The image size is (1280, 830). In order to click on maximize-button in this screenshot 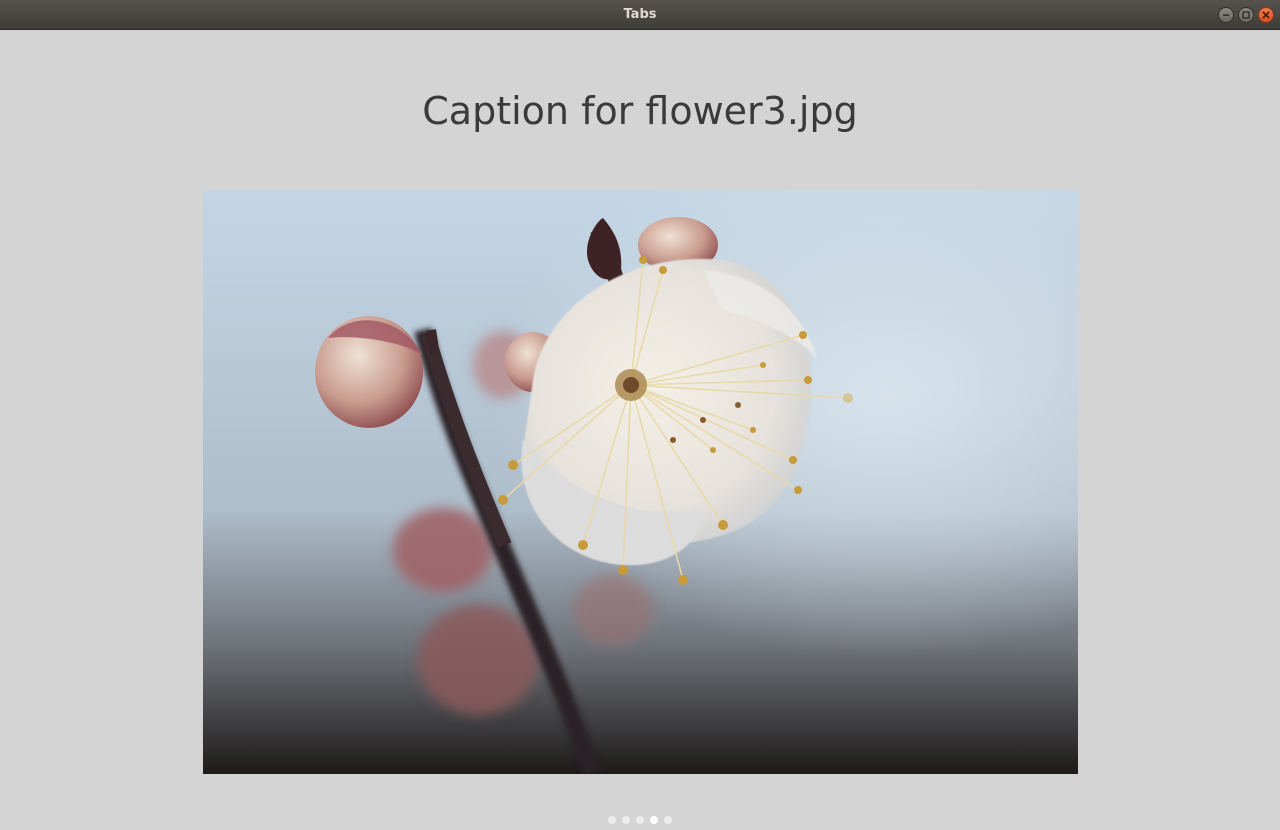, I will do `click(1246, 15)`.